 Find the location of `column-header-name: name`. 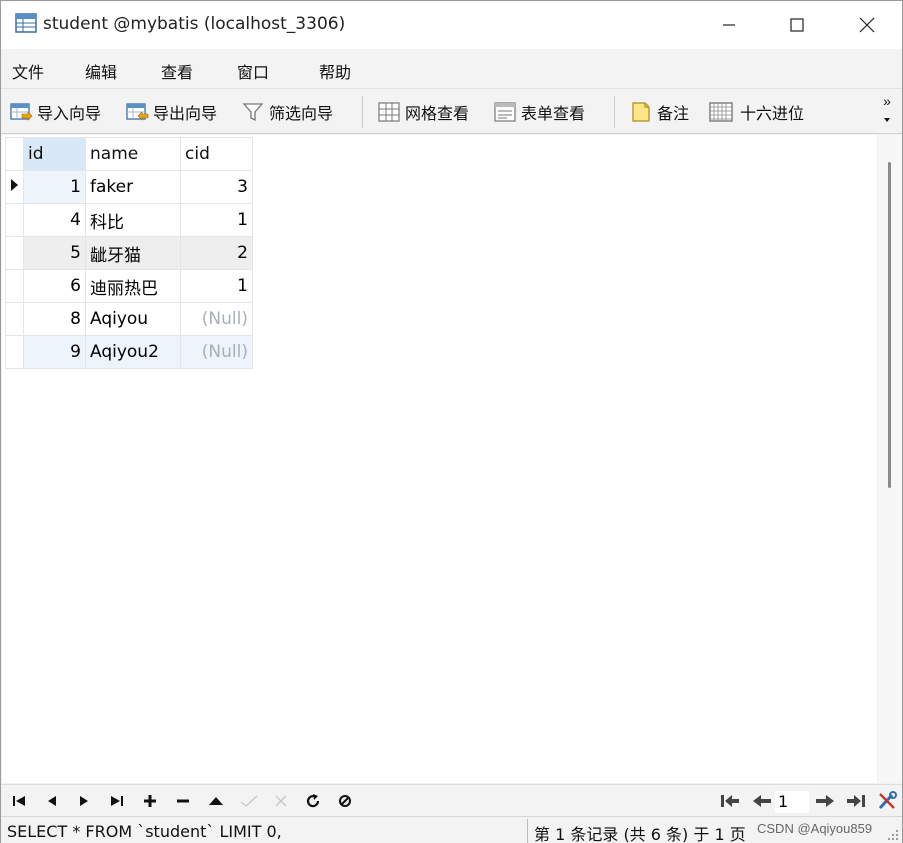

column-header-name: name is located at coordinates (133, 154).